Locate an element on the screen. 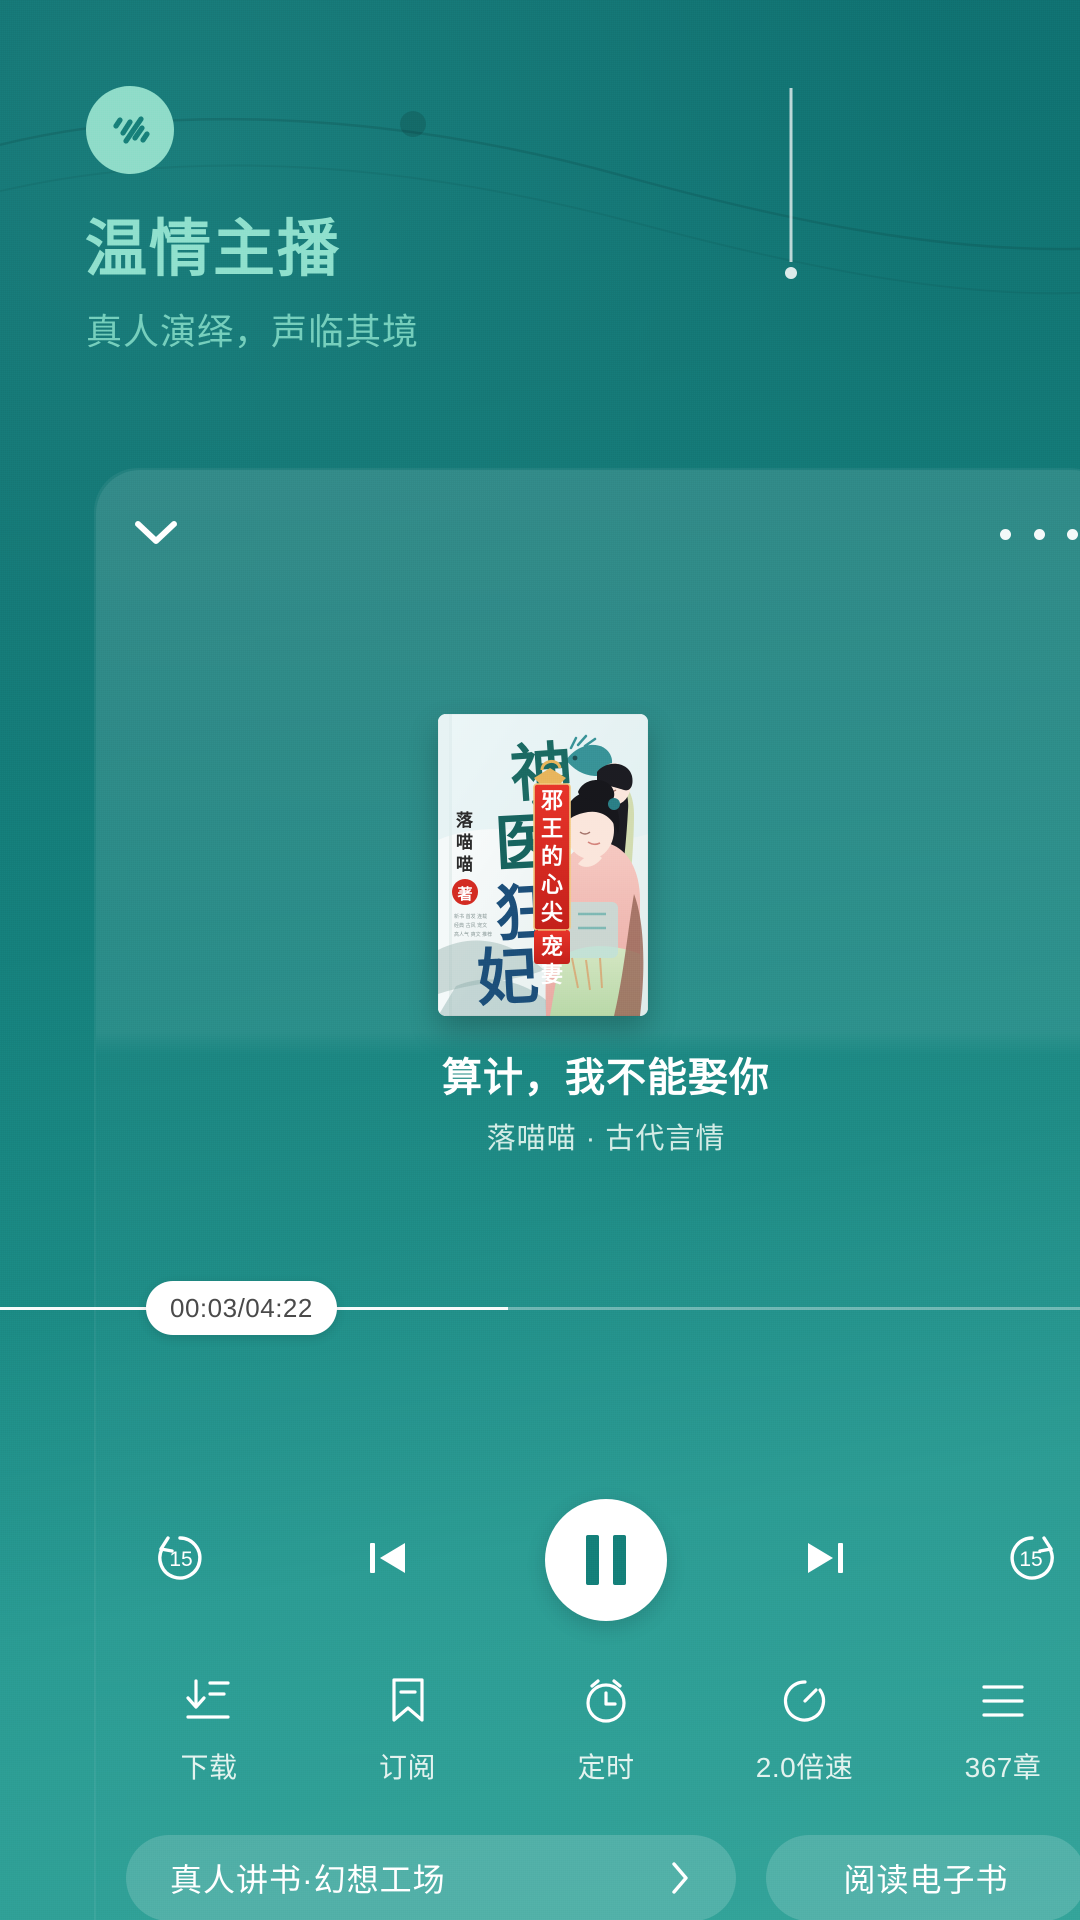  svg-text: 妻 is located at coordinates (552, 975).